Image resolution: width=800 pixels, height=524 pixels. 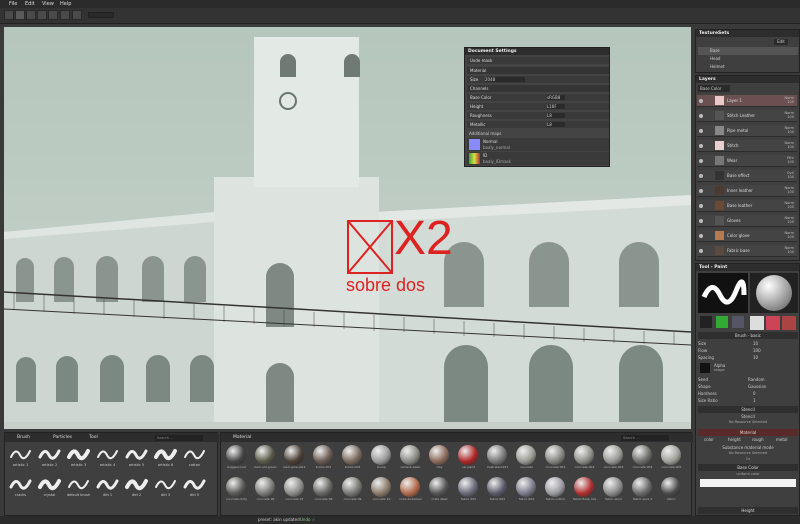 What do you see at coordinates (747, 161) in the screenshot?
I see `layer-row: Wear Pthr 100` at bounding box center [747, 161].